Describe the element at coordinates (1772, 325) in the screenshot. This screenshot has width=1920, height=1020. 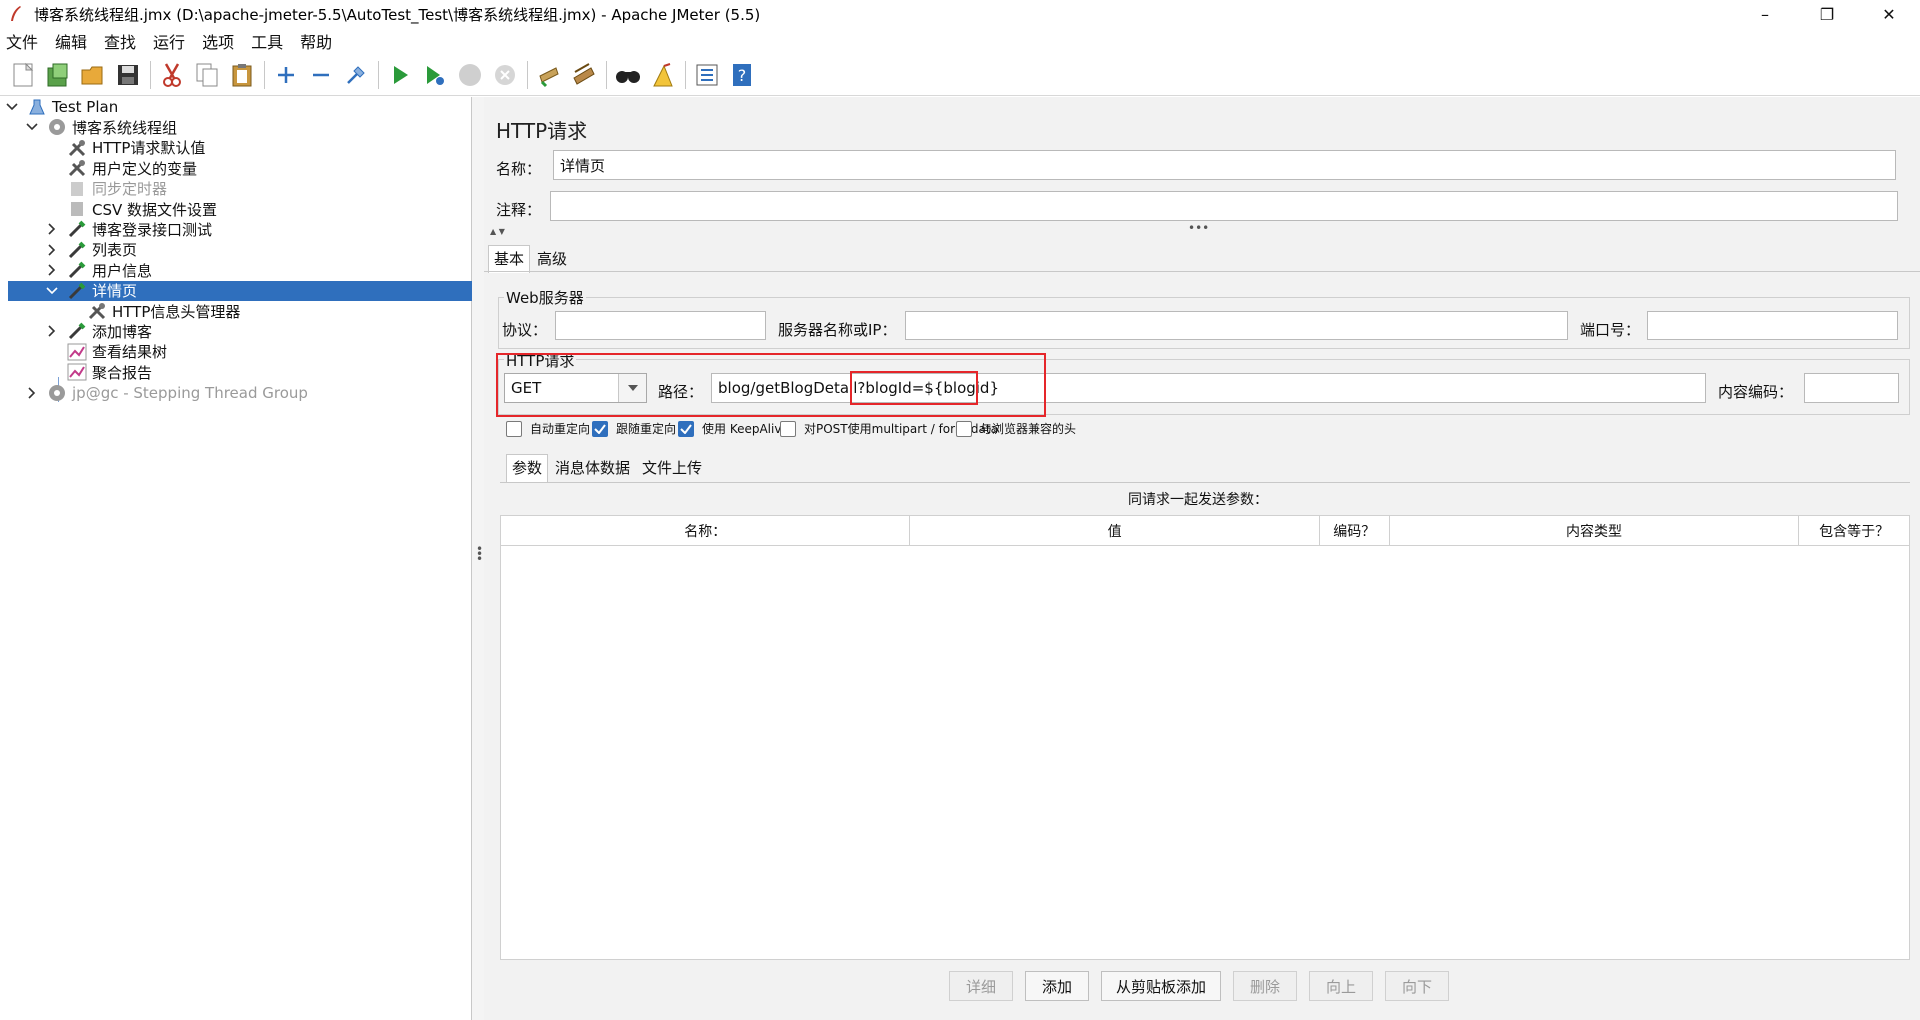
I see `port-field` at that location.